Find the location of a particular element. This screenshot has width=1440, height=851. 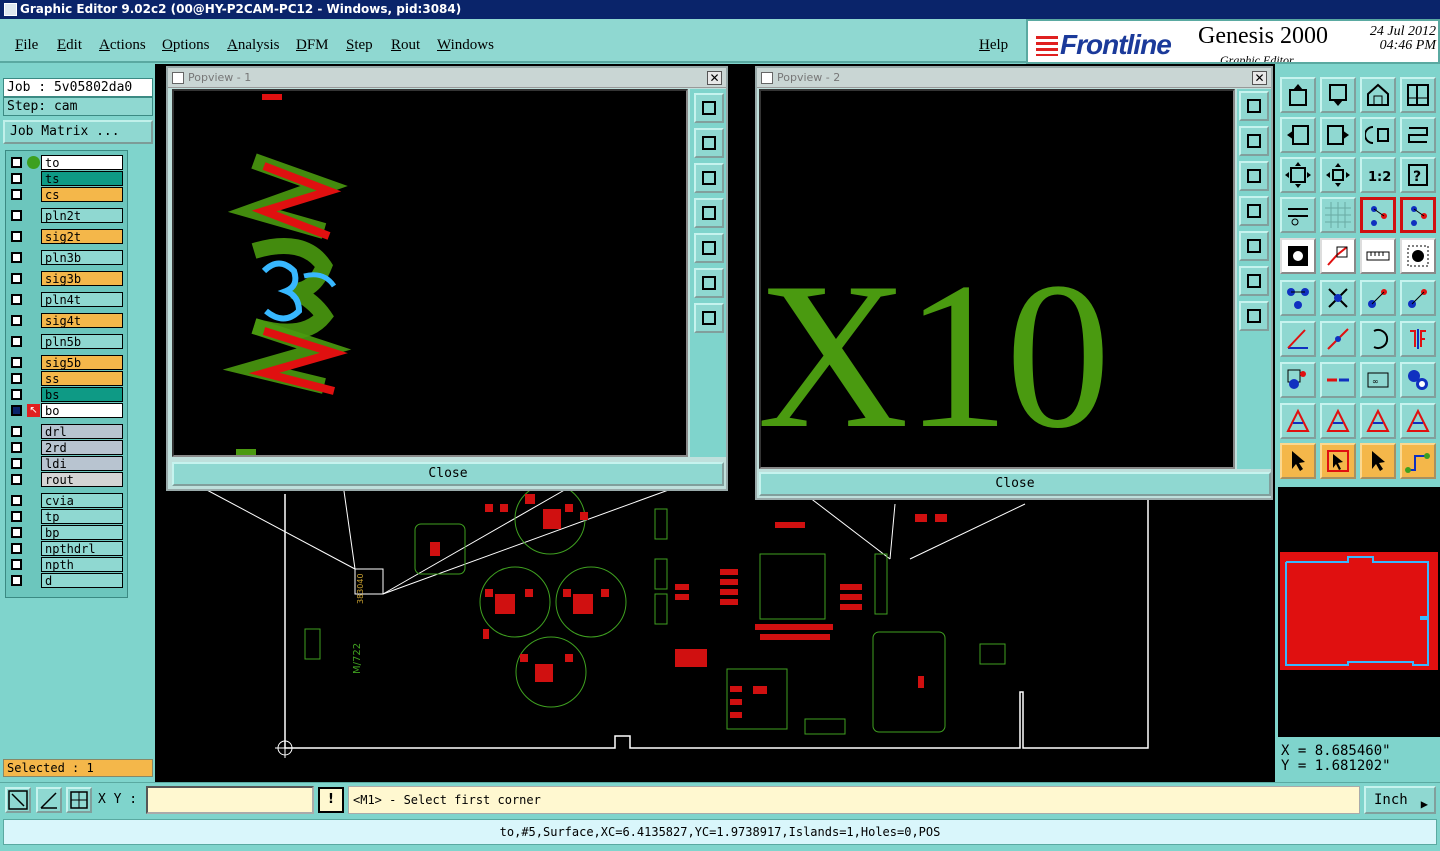

connect-nodes-button is located at coordinates (1298, 298).